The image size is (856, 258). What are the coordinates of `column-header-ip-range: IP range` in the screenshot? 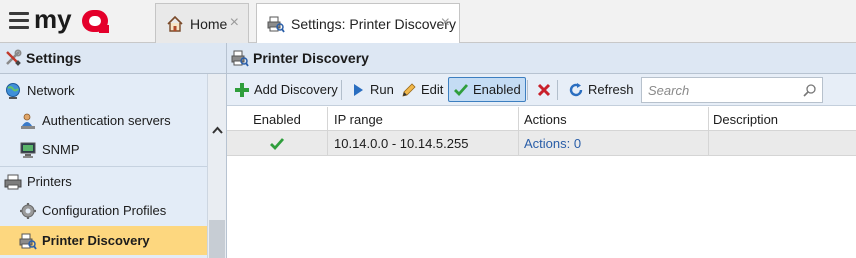 It's located at (423, 119).